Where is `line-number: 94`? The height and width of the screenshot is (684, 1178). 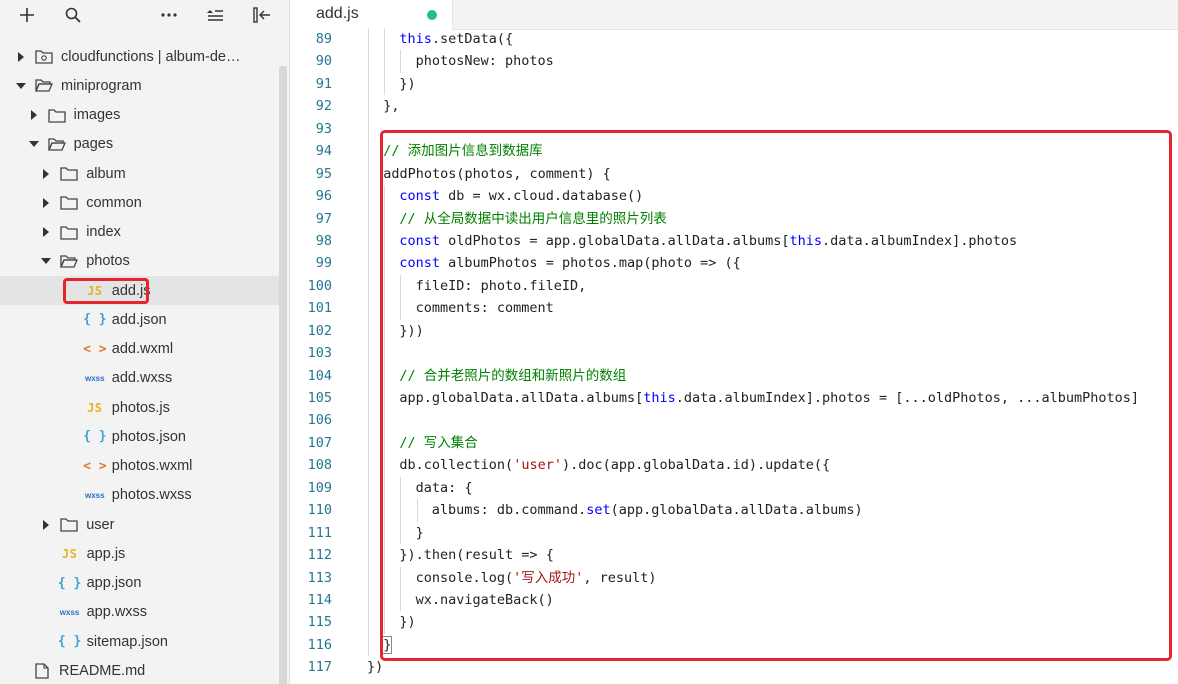 line-number: 94 is located at coordinates (323, 151).